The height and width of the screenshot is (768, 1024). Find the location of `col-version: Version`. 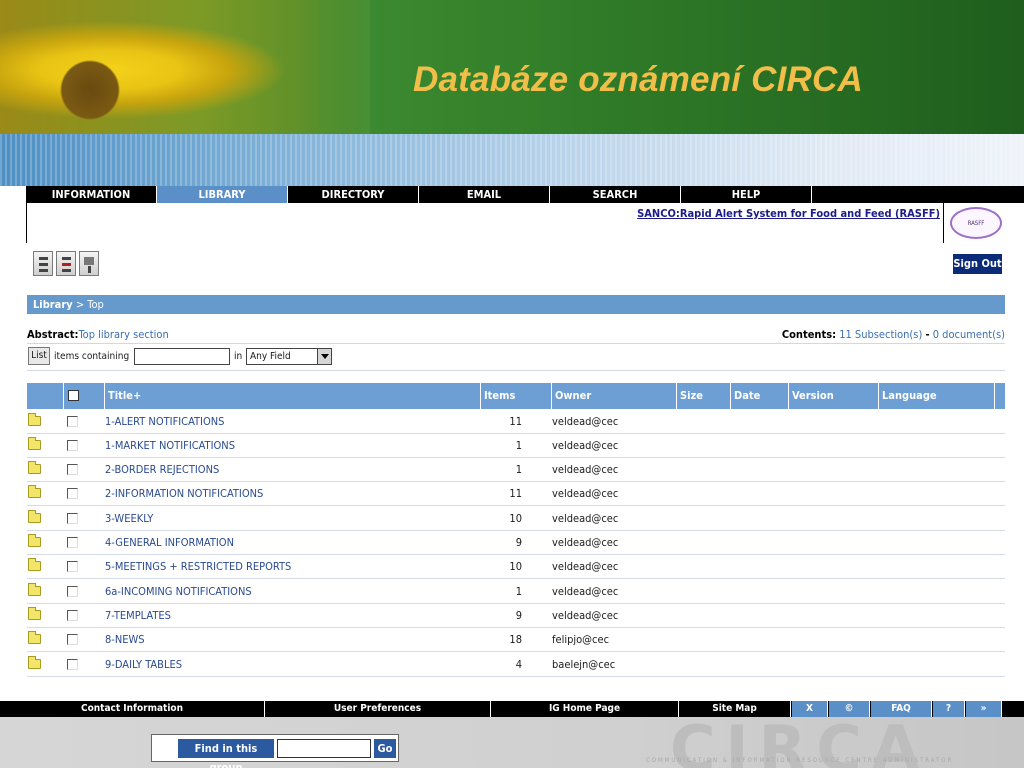

col-version: Version is located at coordinates (834, 396).